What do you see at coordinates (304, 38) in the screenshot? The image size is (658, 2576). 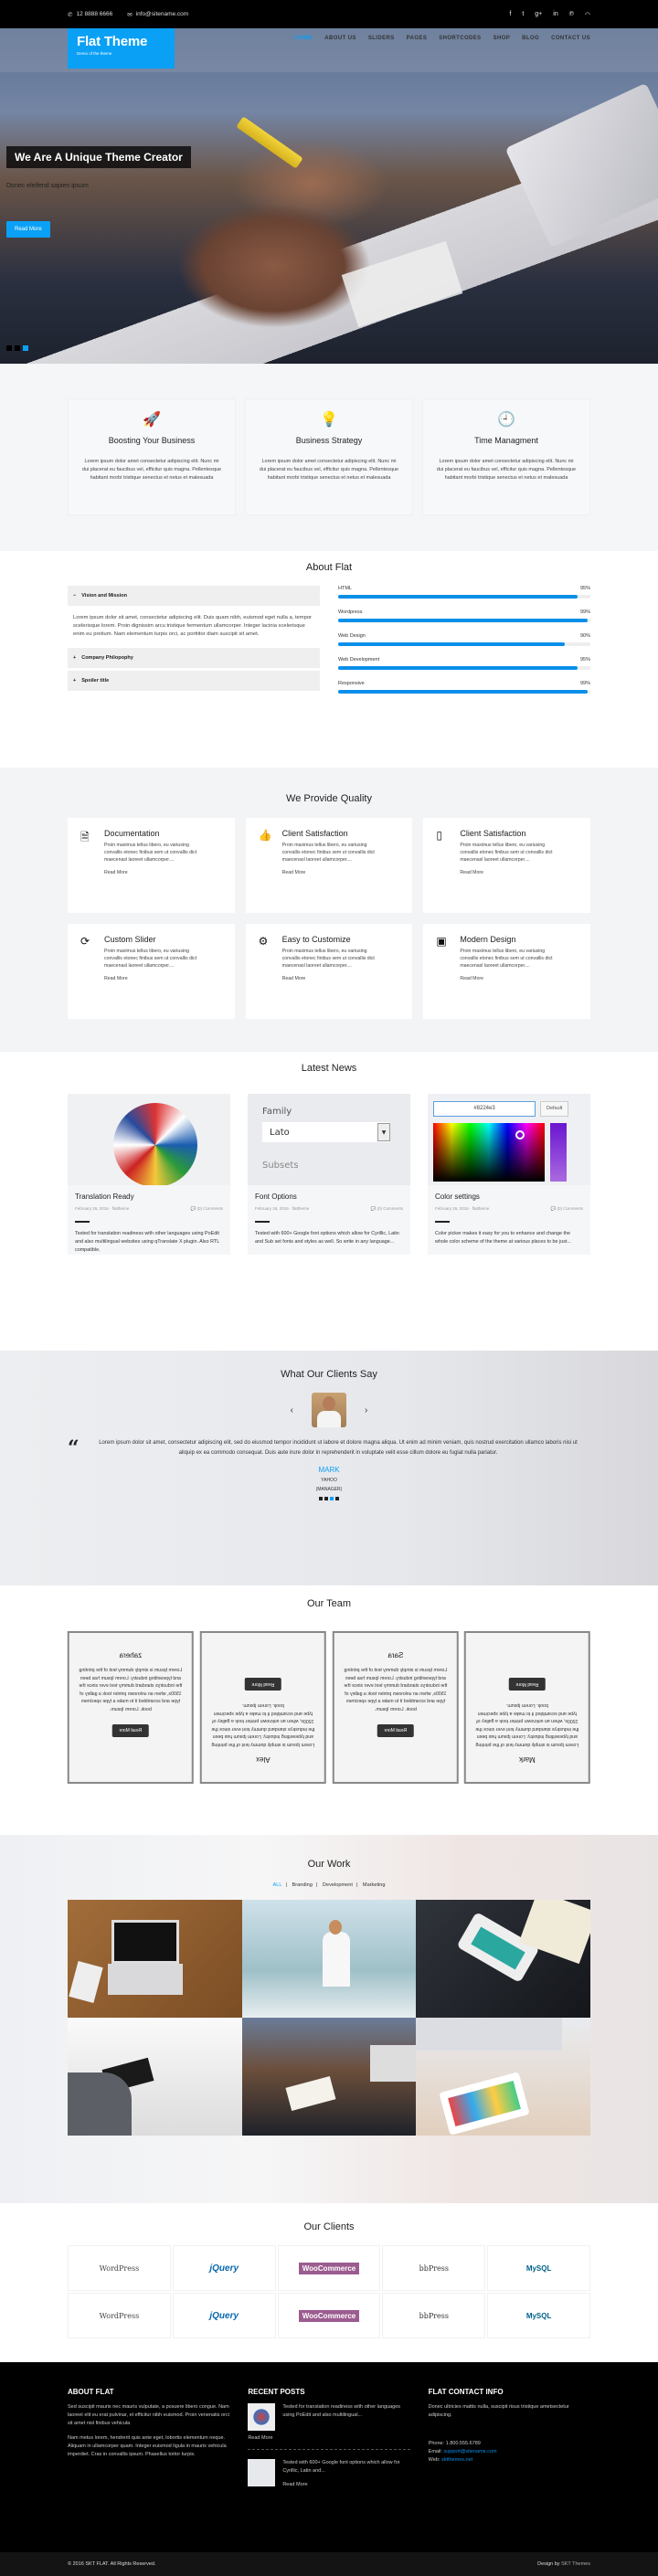 I see `nav-home: HOME` at bounding box center [304, 38].